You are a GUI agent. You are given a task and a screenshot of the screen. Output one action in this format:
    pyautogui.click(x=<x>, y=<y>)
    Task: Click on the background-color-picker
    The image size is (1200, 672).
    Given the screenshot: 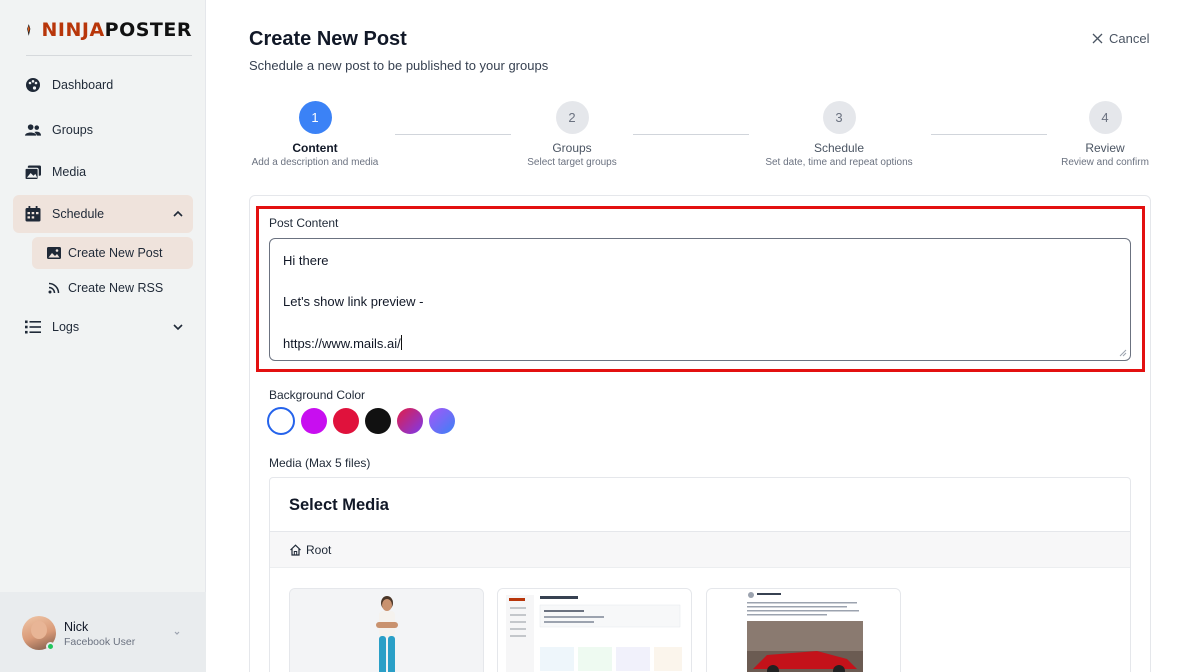 What is the action you would take?
    pyautogui.click(x=364, y=421)
    